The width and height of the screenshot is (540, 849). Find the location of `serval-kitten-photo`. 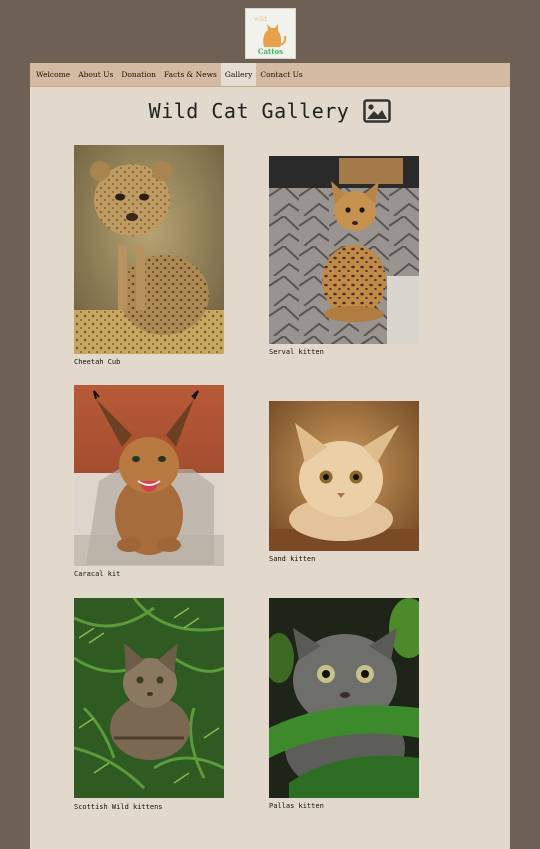

serval-kitten-photo is located at coordinates (344, 250).